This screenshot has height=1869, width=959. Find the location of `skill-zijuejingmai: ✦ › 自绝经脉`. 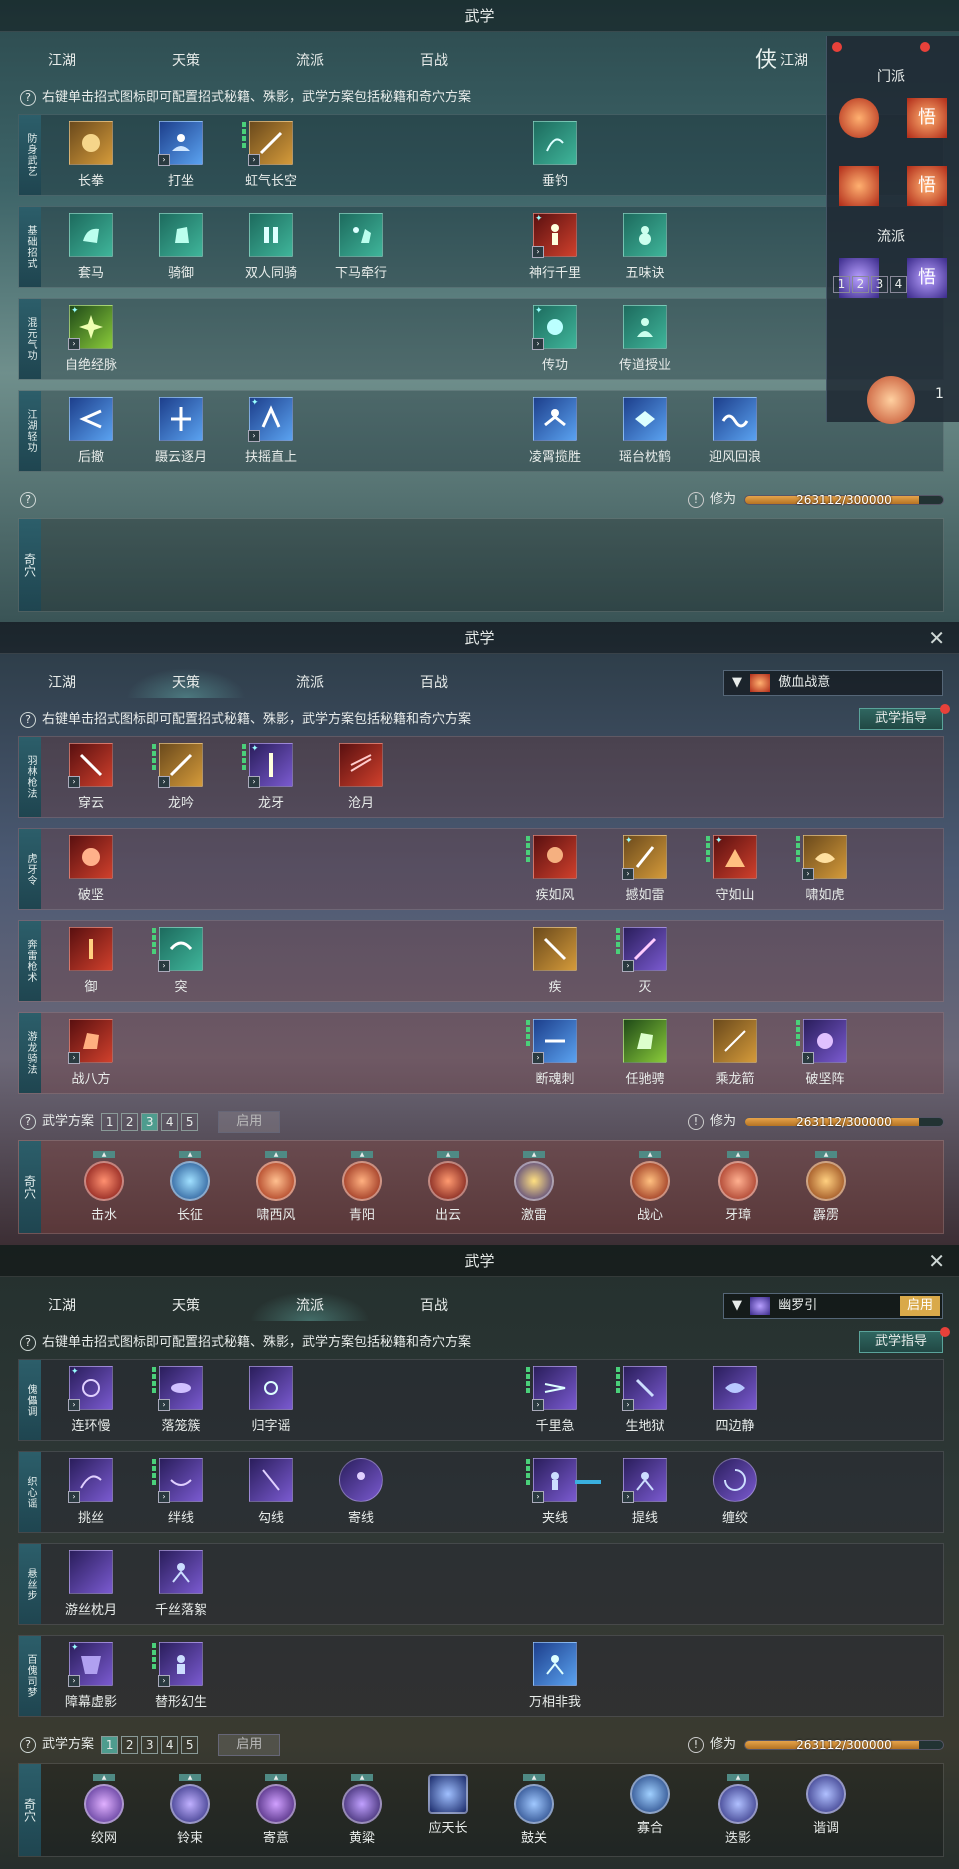

skill-zijuejingmai: ✦ › 自绝经脉 is located at coordinates (91, 339).